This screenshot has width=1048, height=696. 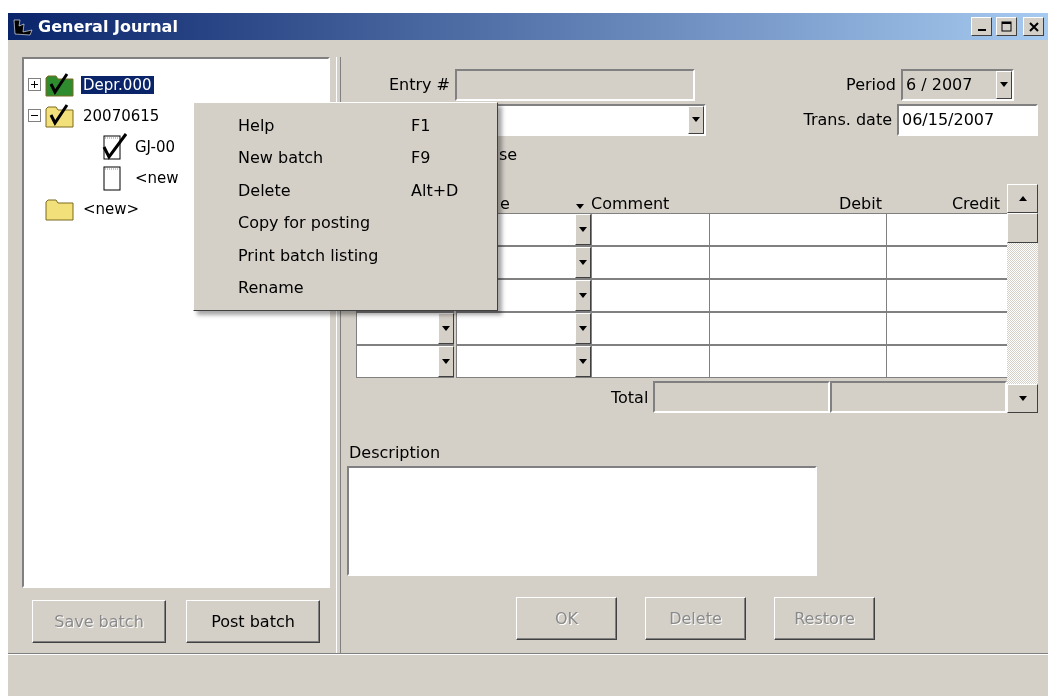 What do you see at coordinates (345, 125) in the screenshot?
I see `menu-item: Help F1` at bounding box center [345, 125].